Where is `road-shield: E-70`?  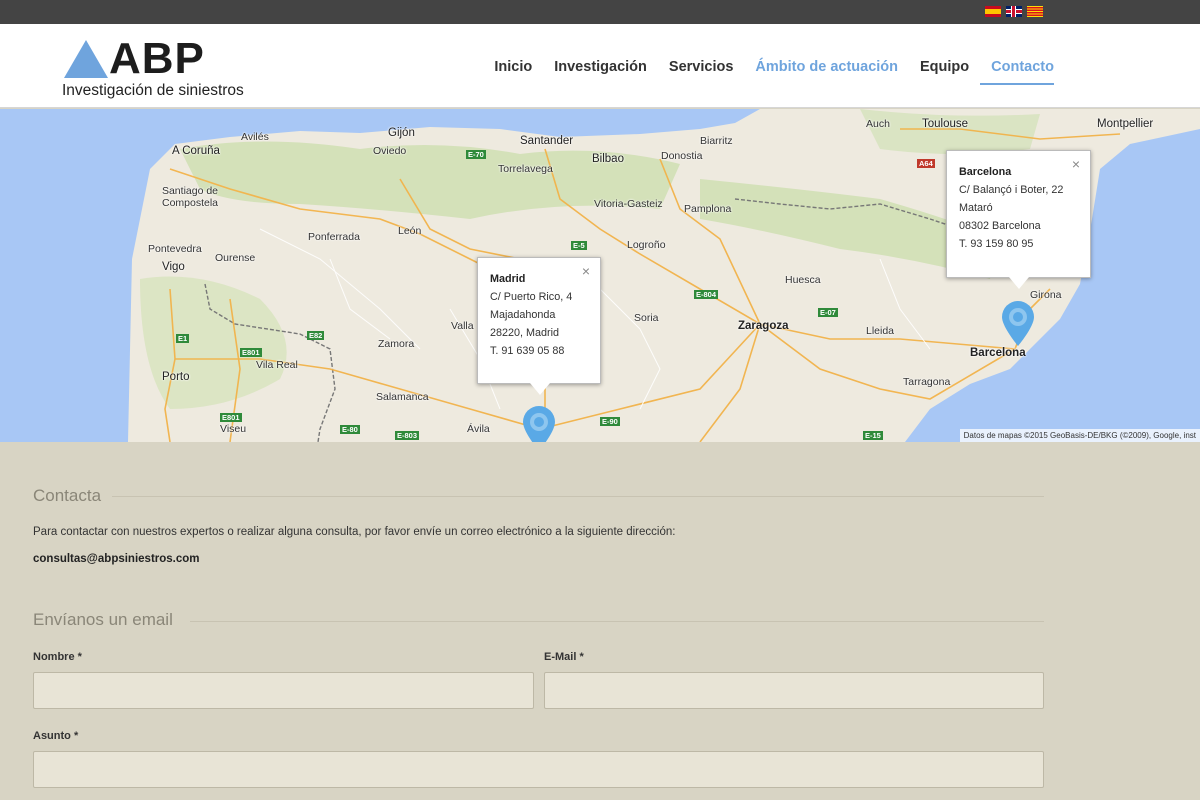 road-shield: E-70 is located at coordinates (476, 154).